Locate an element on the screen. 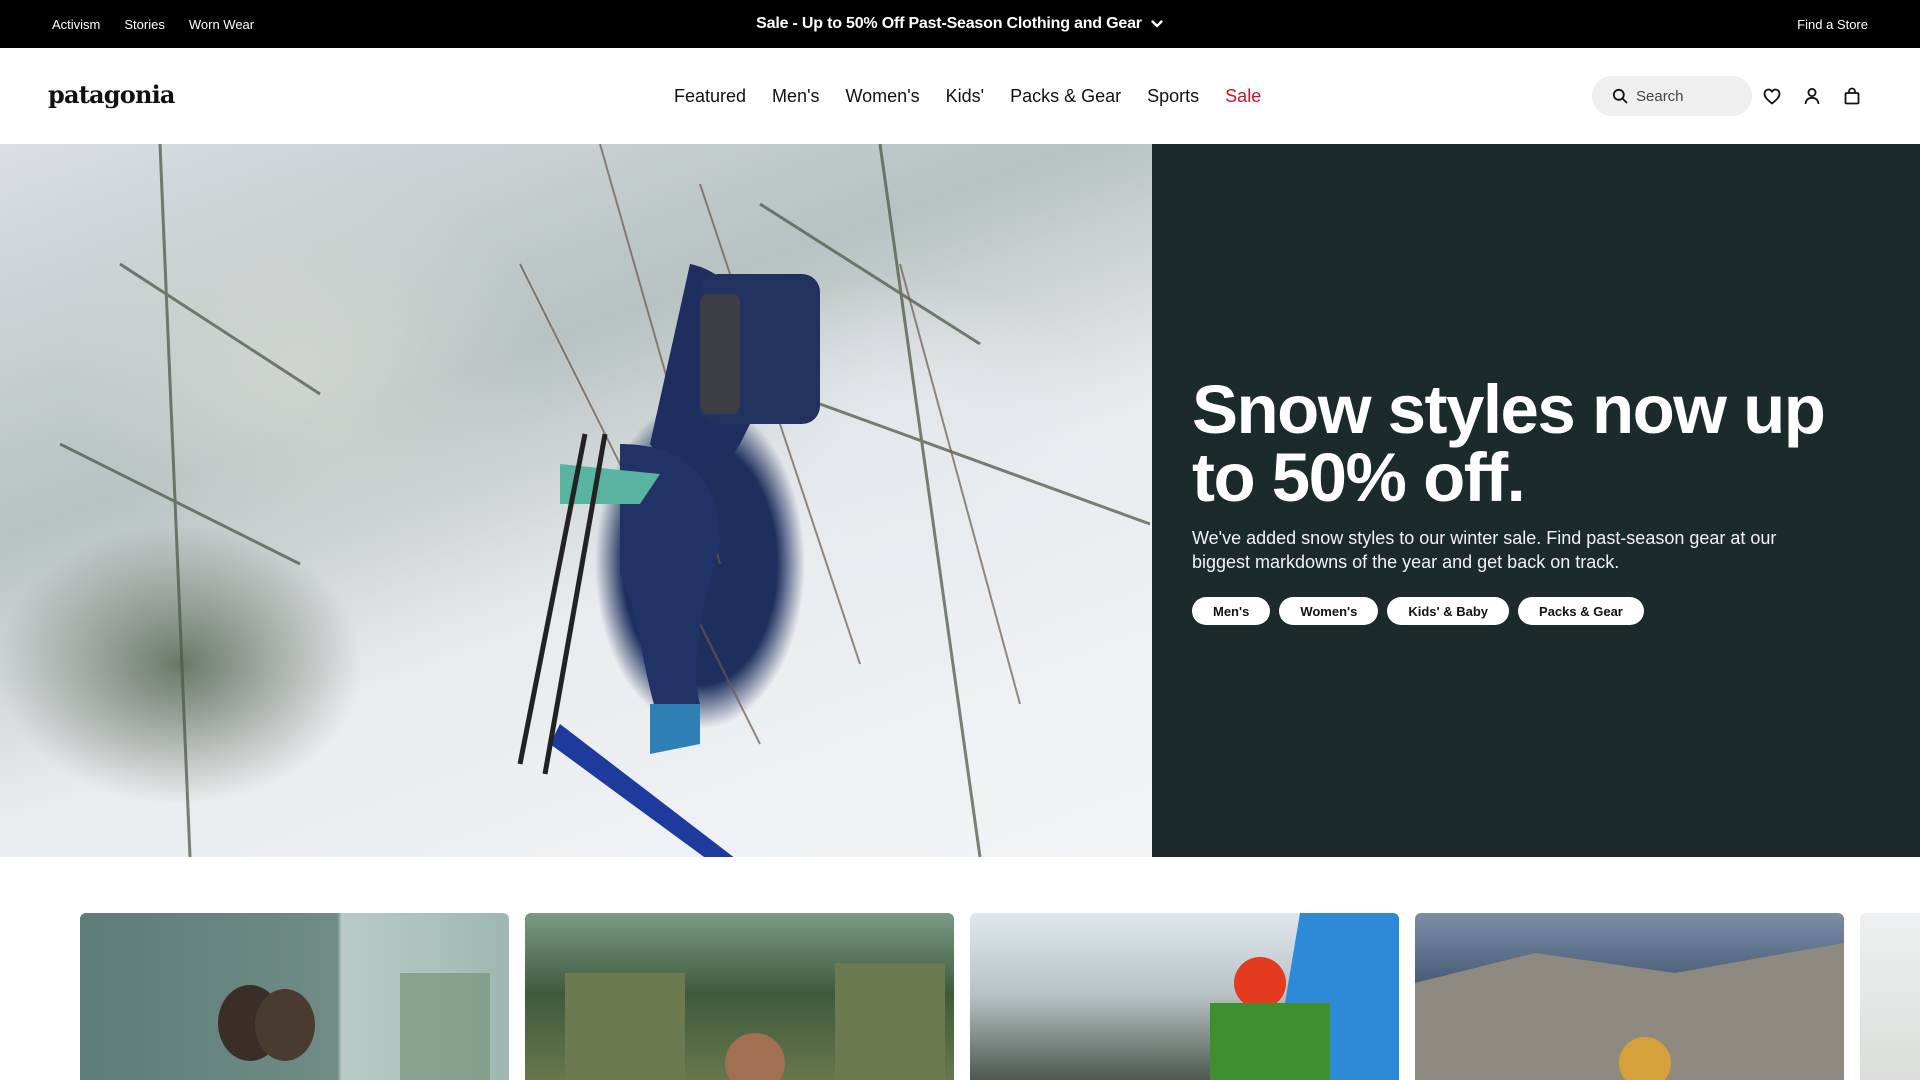 This screenshot has width=1920, height=1080. hero-title: Snow styles now up to 50% off. is located at coordinates (1509, 443).